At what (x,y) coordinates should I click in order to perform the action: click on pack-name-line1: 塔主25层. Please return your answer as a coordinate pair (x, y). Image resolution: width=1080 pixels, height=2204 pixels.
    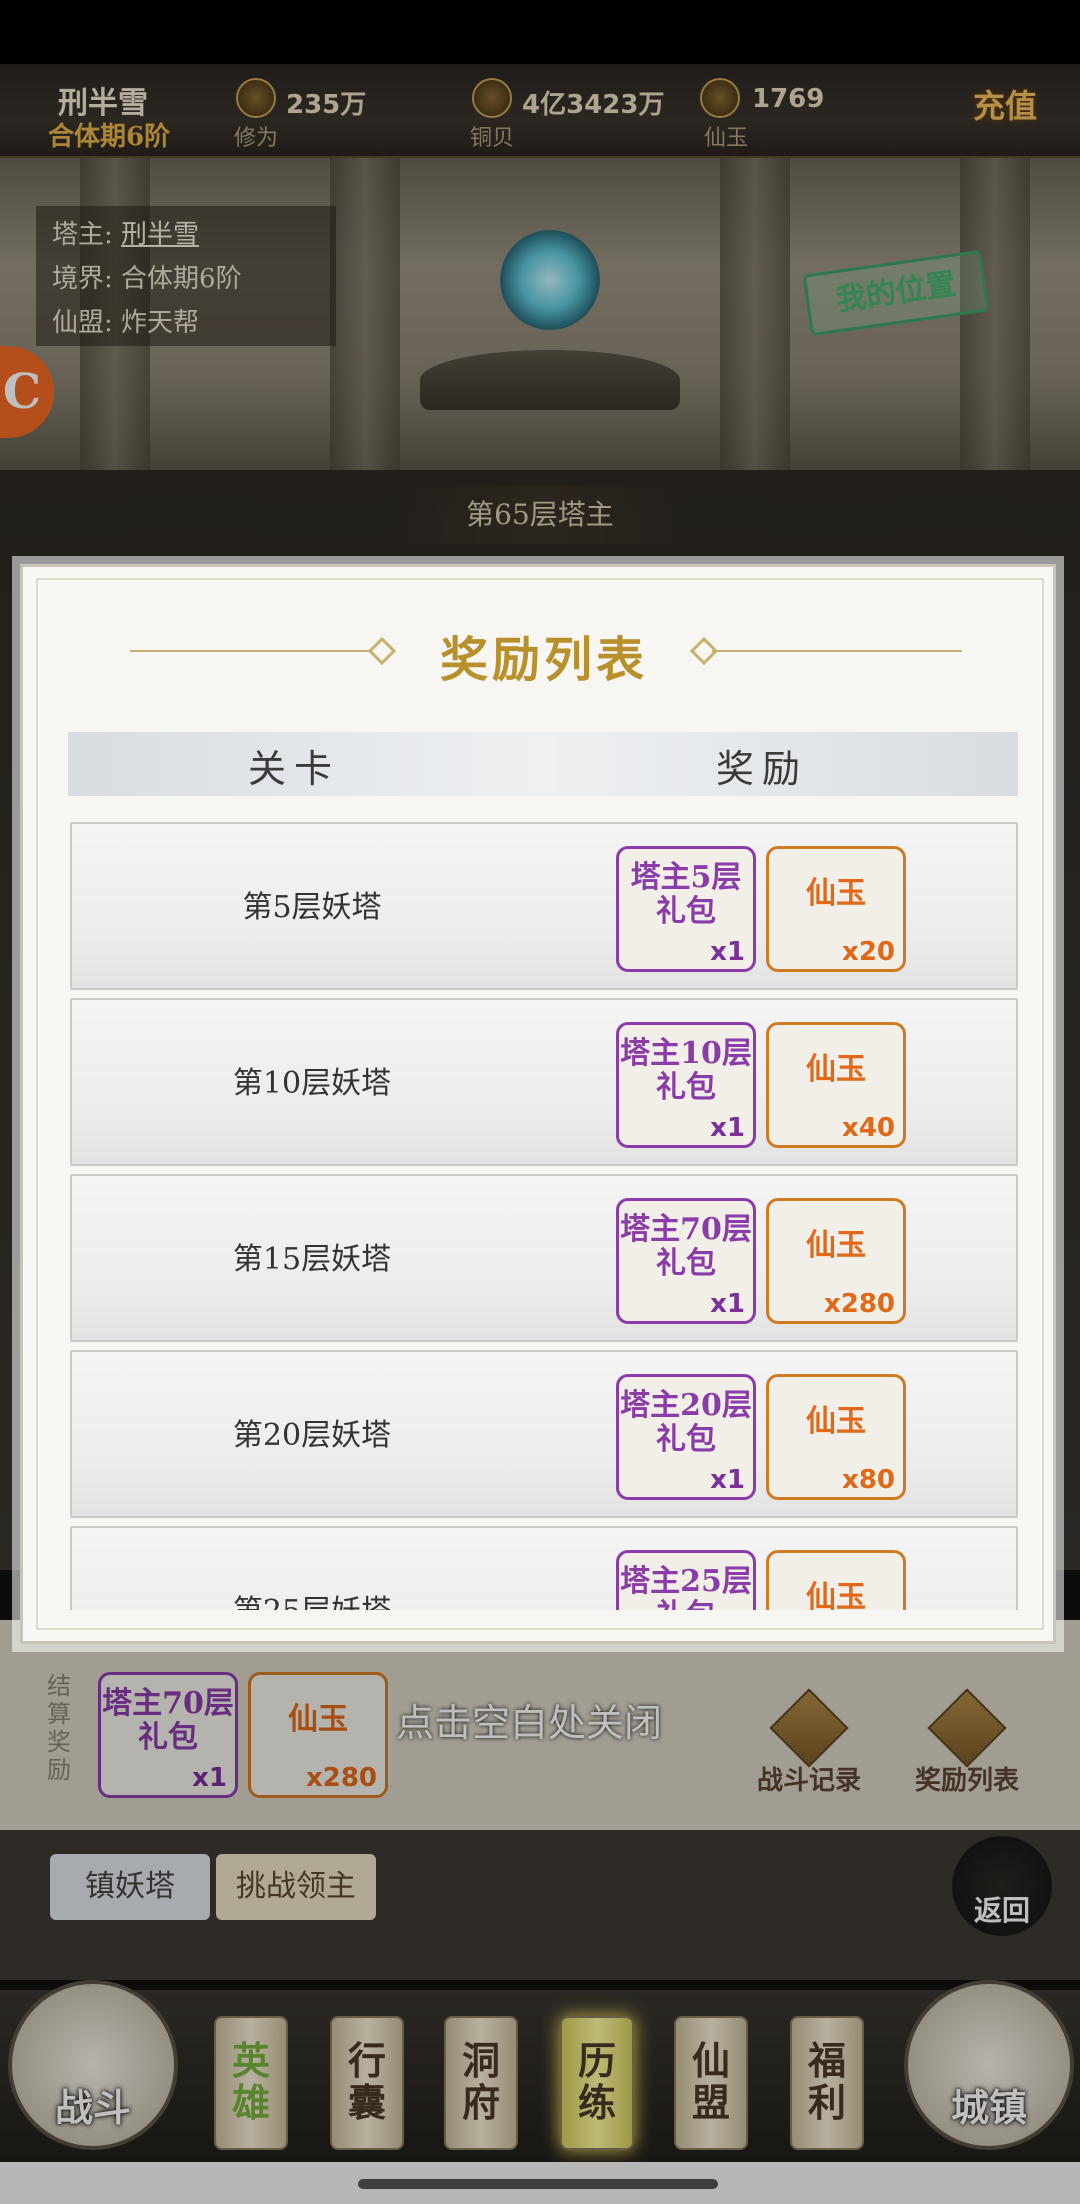
    Looking at the image, I should click on (686, 1581).